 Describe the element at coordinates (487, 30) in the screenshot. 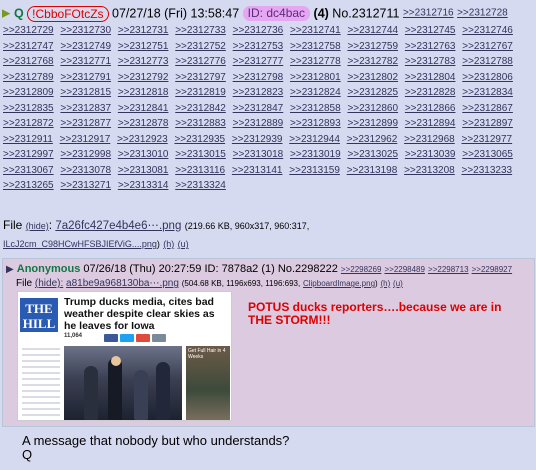

I see `backlink: >>2312746` at that location.